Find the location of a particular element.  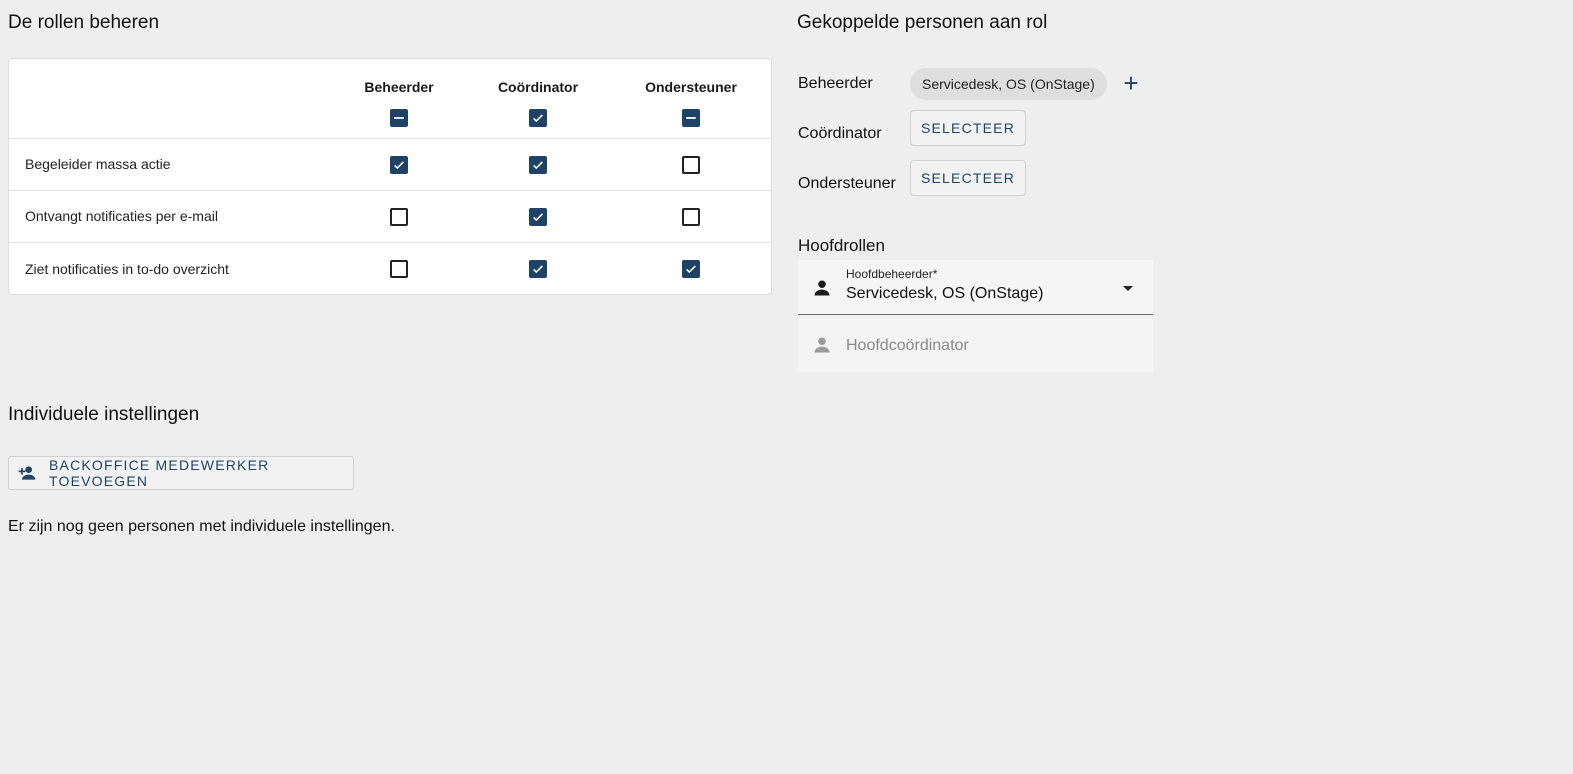

person-add-icon is located at coordinates (27, 473).